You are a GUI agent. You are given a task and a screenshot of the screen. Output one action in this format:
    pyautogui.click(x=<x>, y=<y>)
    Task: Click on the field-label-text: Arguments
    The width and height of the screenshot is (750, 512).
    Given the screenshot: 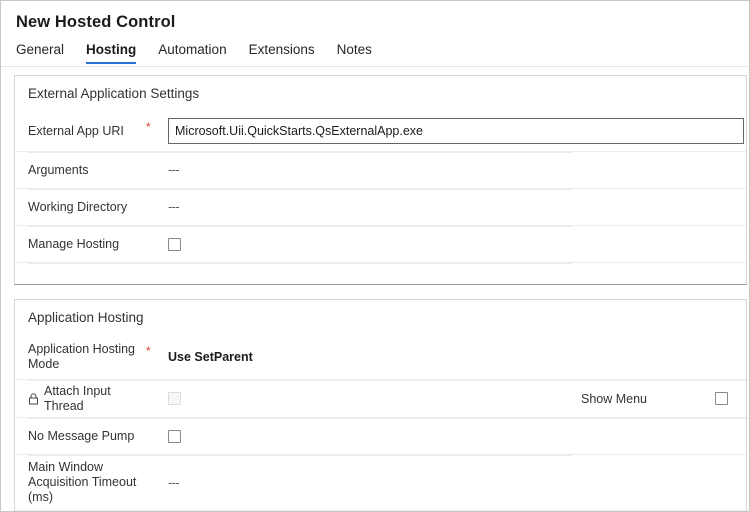 What is the action you would take?
    pyautogui.click(x=58, y=169)
    